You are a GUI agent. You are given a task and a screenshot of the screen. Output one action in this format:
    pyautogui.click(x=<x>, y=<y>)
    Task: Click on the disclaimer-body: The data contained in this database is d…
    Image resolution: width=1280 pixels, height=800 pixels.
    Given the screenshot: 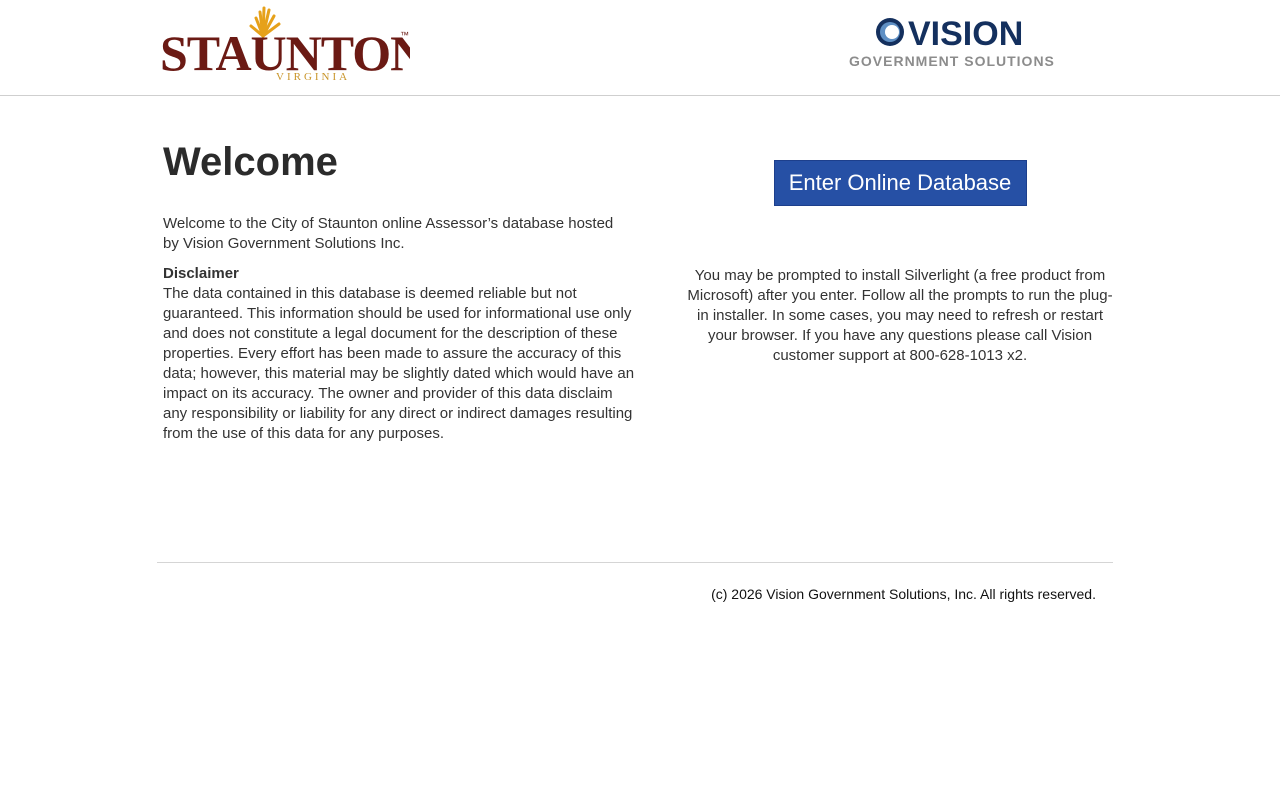 What is the action you would take?
    pyautogui.click(x=399, y=363)
    